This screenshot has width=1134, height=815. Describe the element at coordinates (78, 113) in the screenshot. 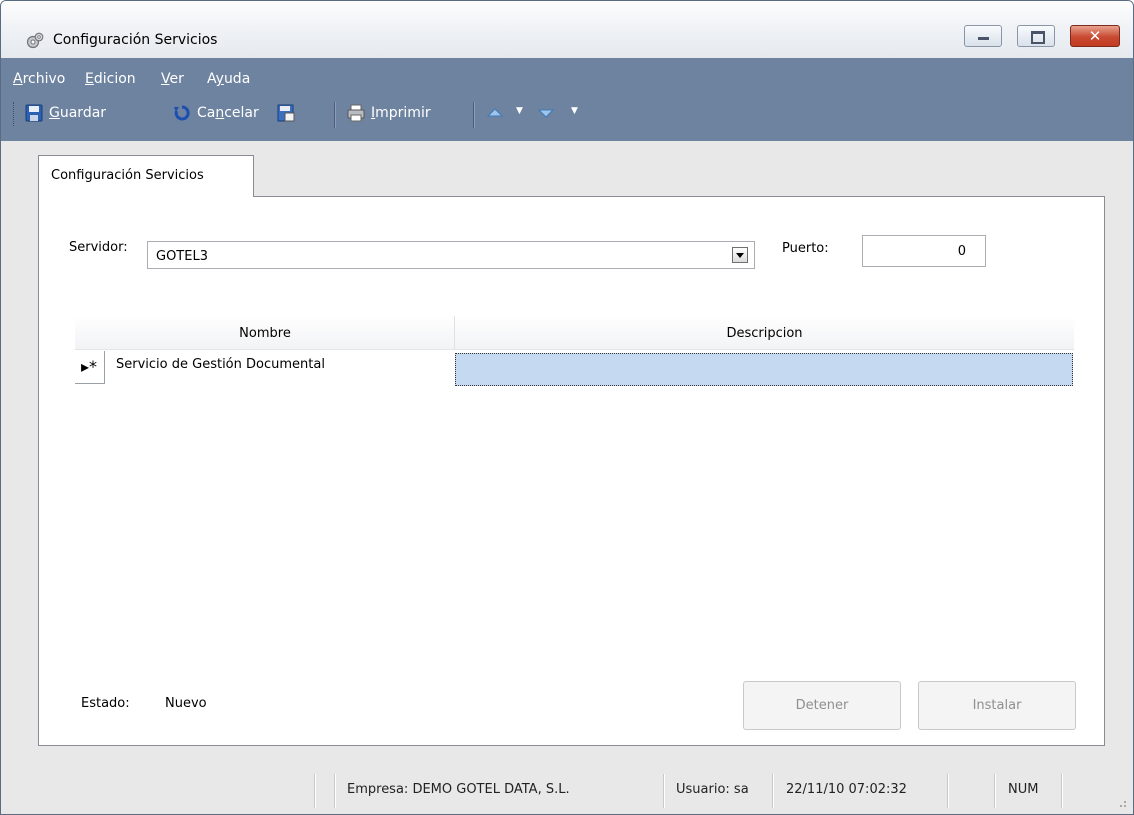

I see `save-label: Guardar` at that location.